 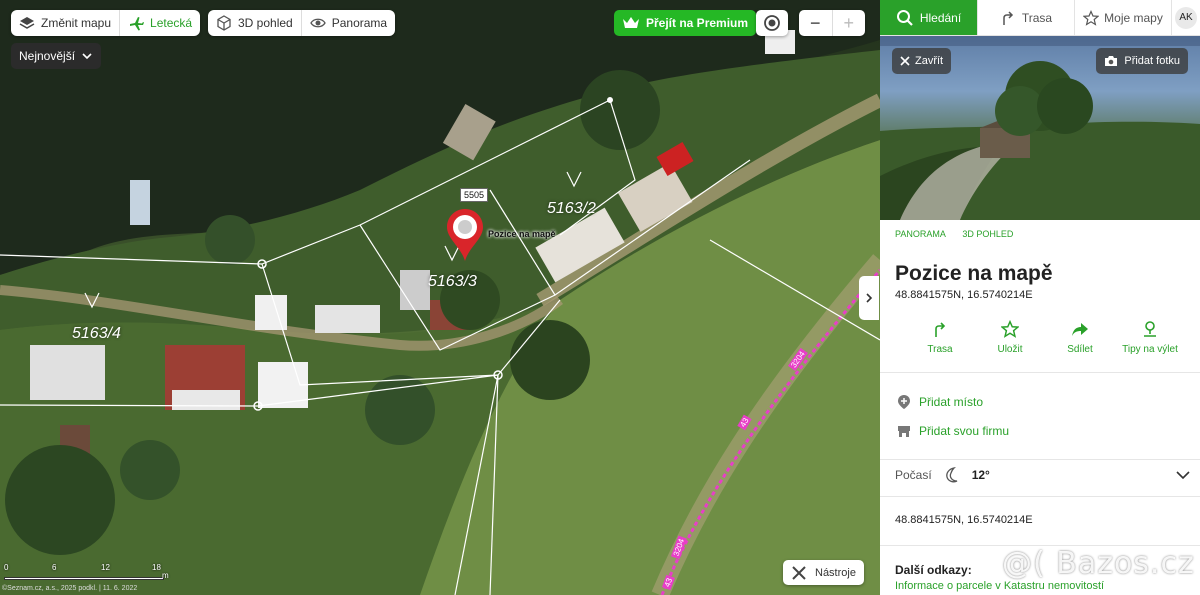 I want to click on tab-my-maps-label: Moje mapy, so click(x=1133, y=17).